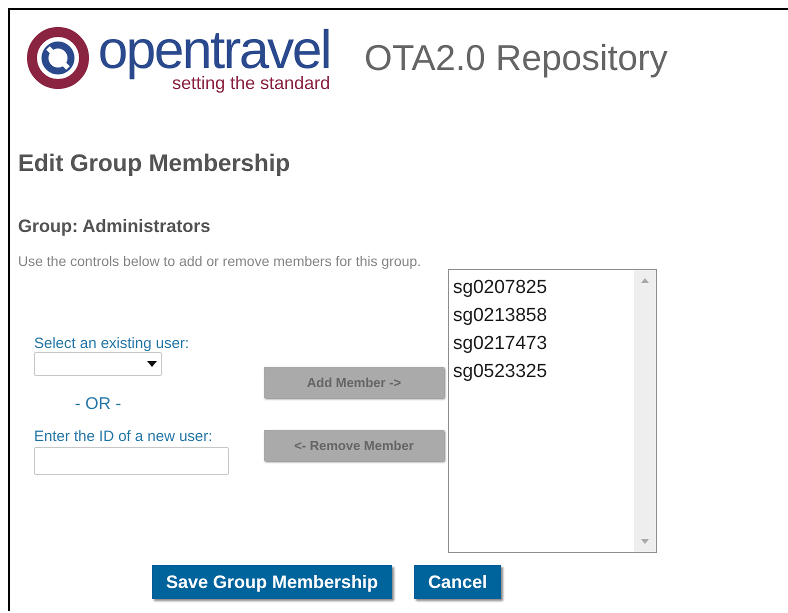 The width and height of the screenshot is (788, 613). What do you see at coordinates (98, 364) in the screenshot?
I see `user-dropdown` at bounding box center [98, 364].